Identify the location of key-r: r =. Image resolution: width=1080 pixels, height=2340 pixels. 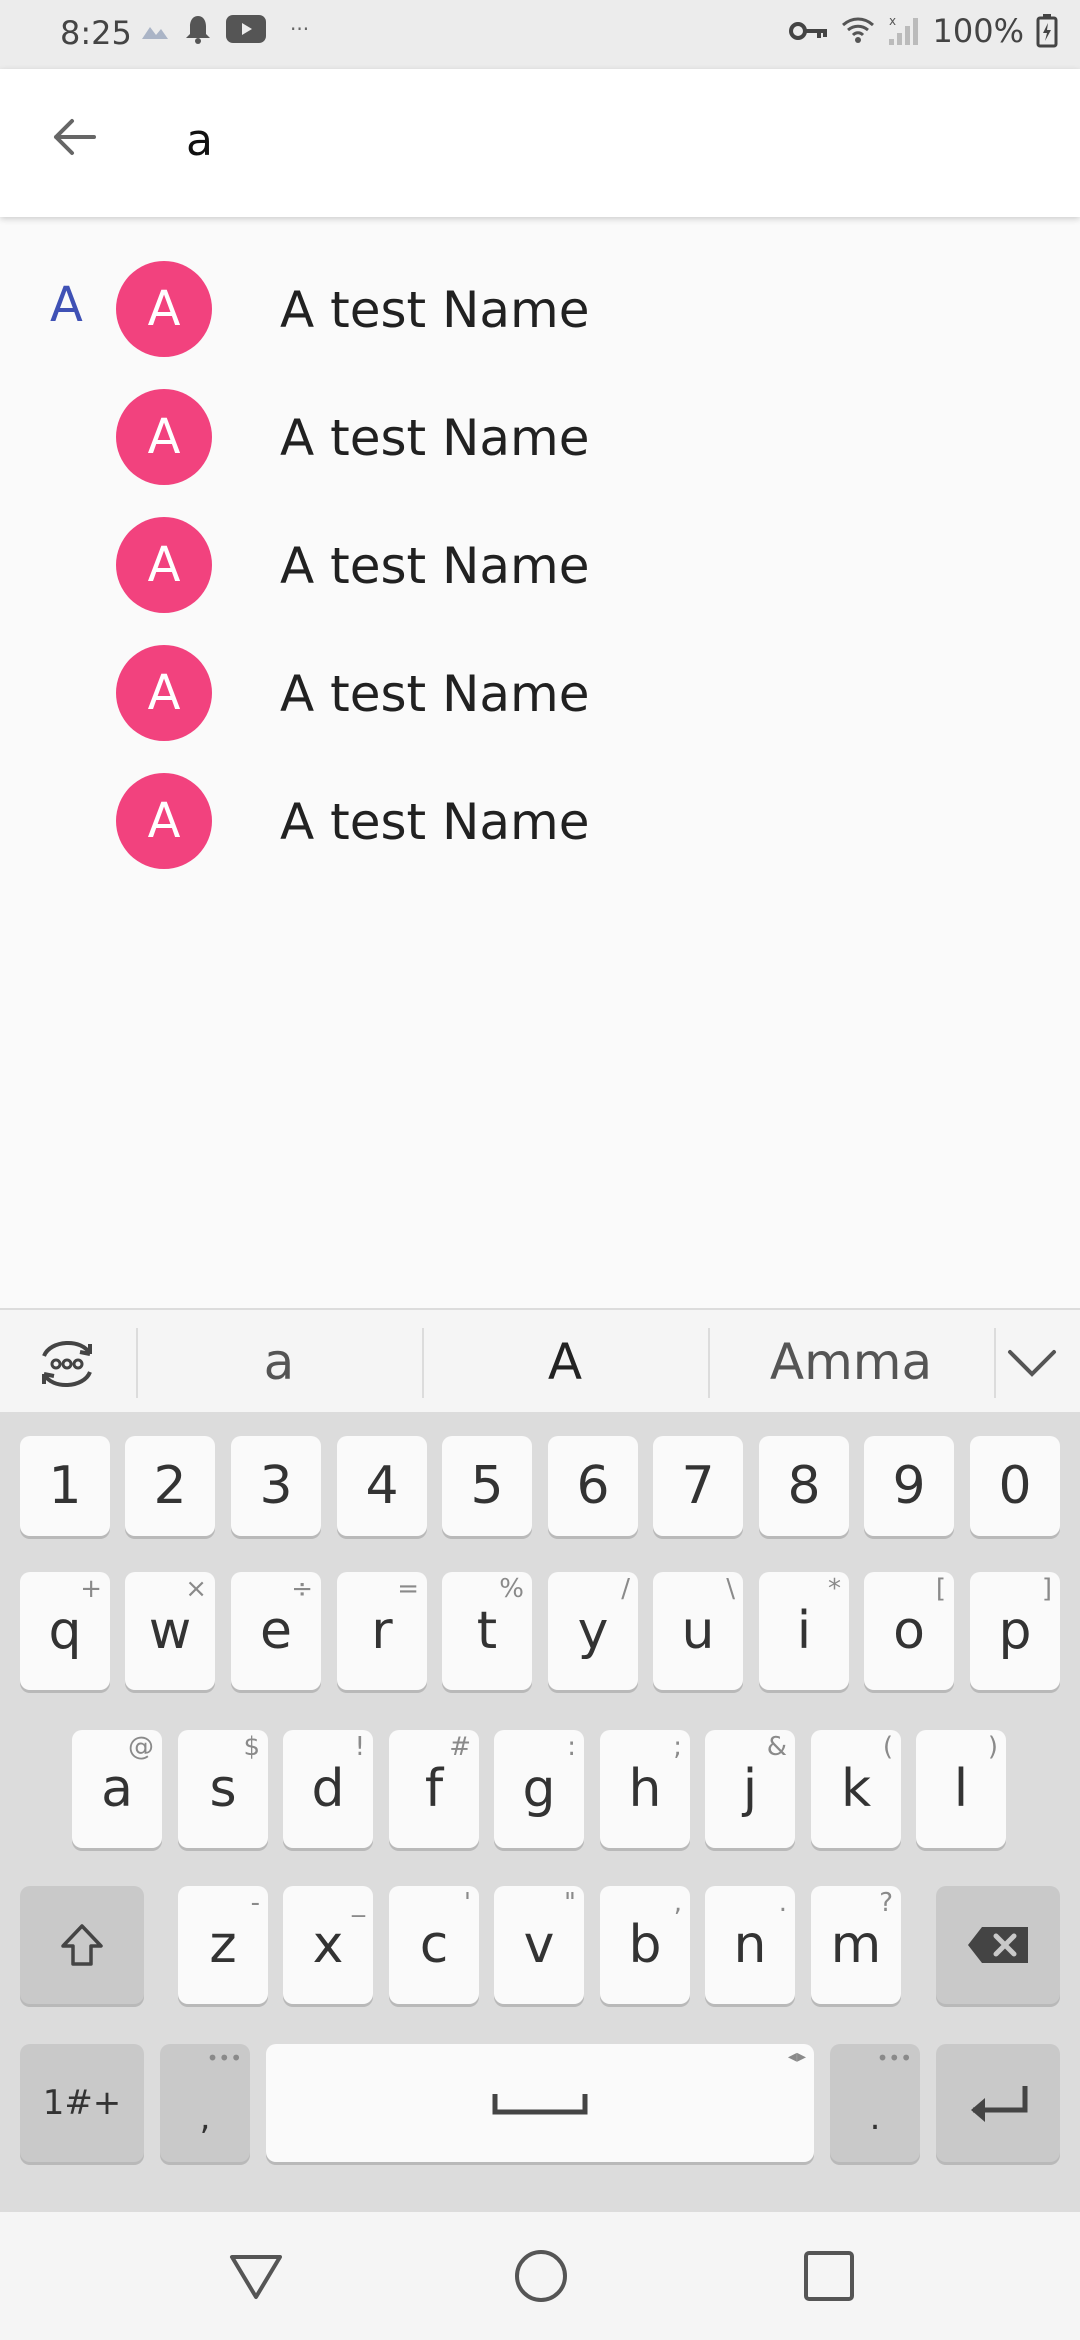
(382, 1631).